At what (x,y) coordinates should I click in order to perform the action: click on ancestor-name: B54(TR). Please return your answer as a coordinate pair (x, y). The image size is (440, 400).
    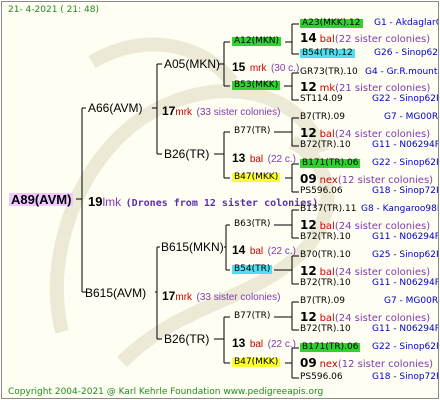
    Looking at the image, I should click on (252, 269).